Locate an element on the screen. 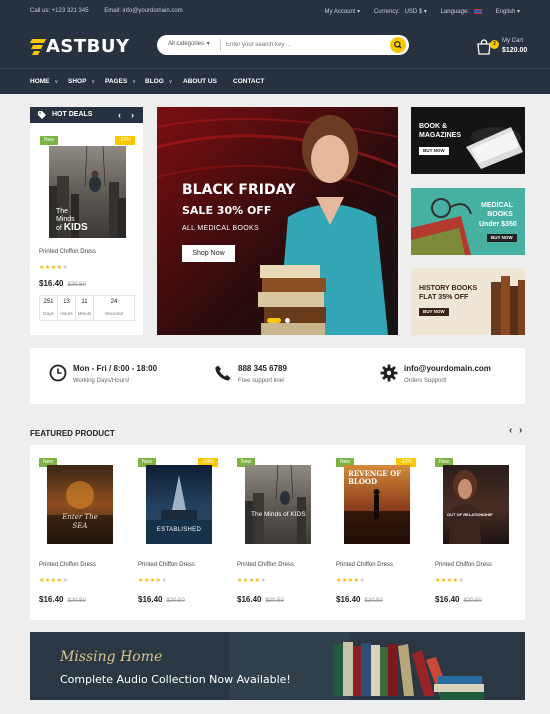 The height and width of the screenshot is (714, 550). countdown-unit: Seccond is located at coordinates (114, 313).